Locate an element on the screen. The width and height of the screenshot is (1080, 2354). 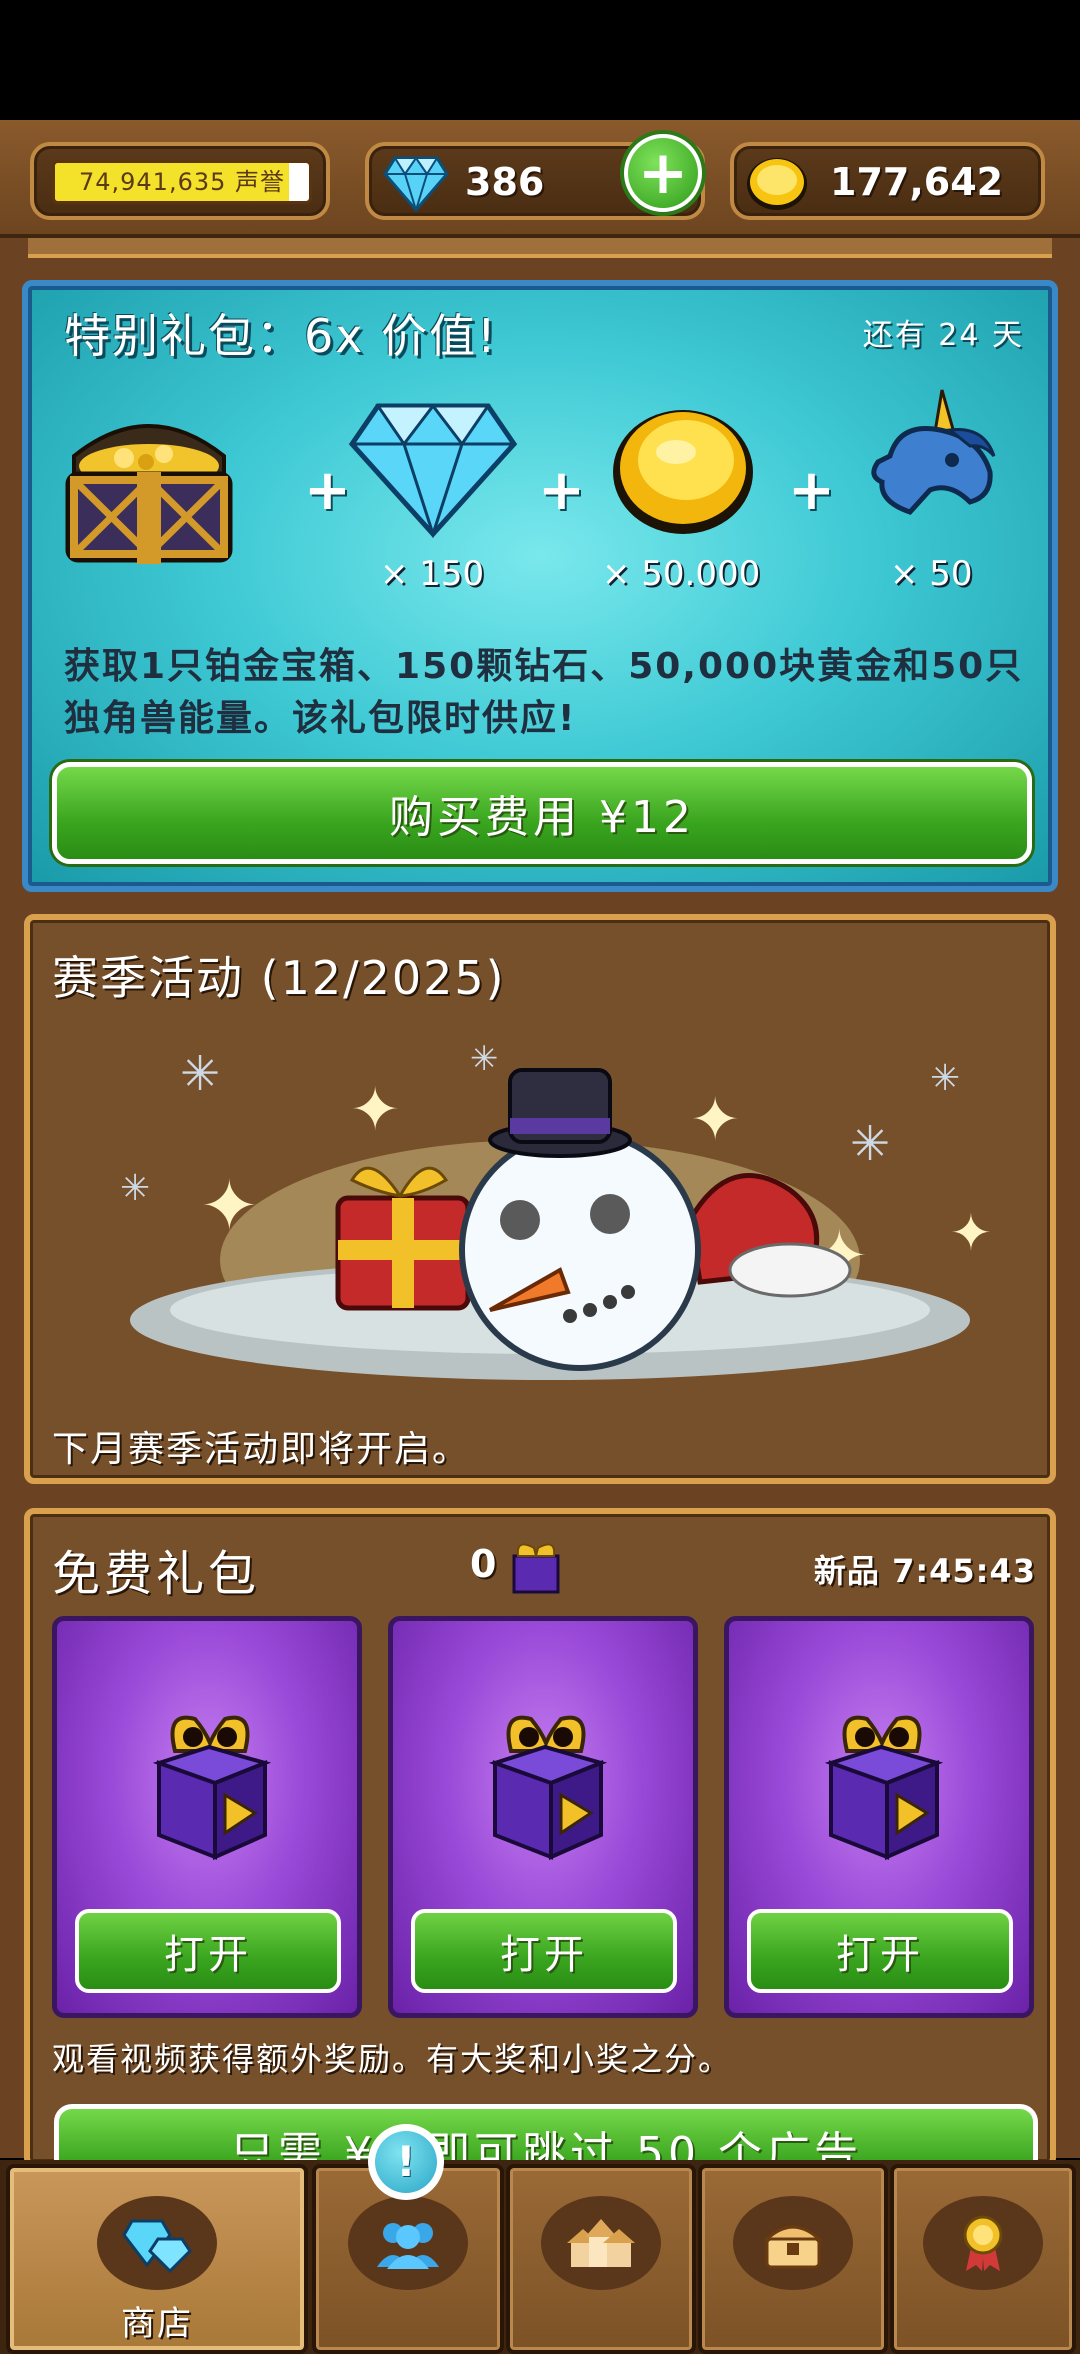
new-gift-timer: 新品 7:45:43 is located at coordinates (924, 1571).